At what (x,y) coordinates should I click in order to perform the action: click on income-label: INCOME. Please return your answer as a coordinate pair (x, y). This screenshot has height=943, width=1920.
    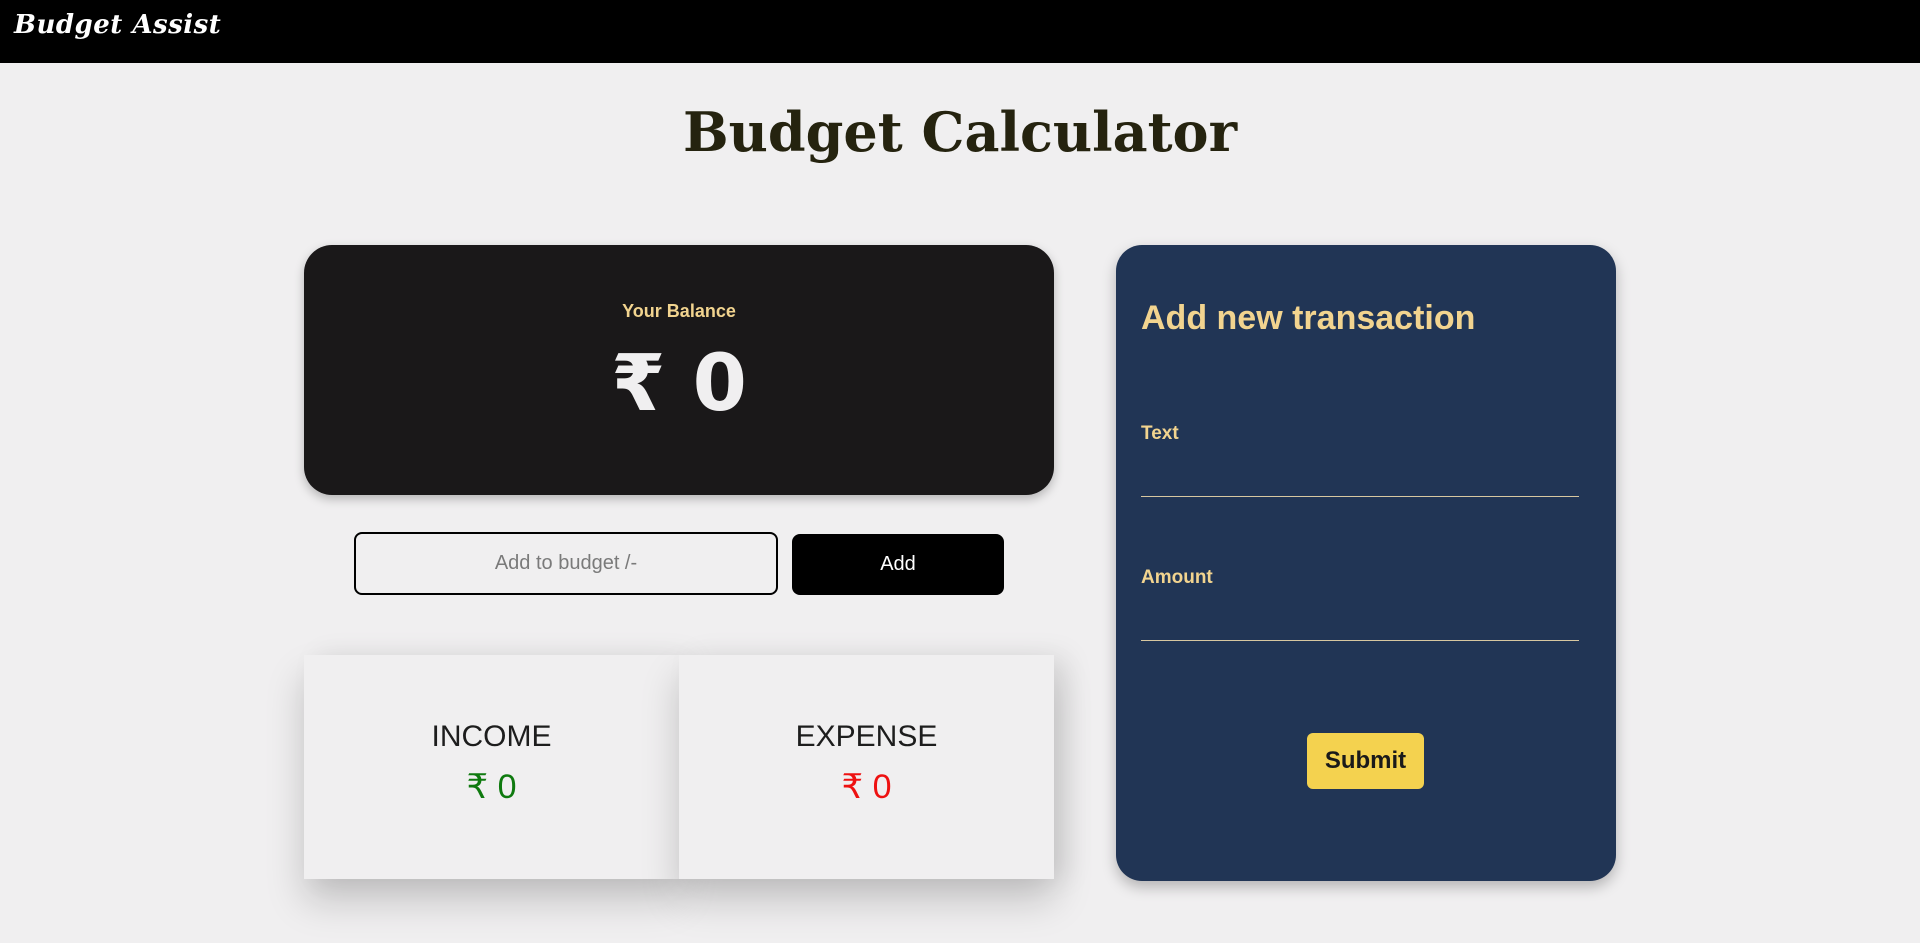
    Looking at the image, I should click on (491, 736).